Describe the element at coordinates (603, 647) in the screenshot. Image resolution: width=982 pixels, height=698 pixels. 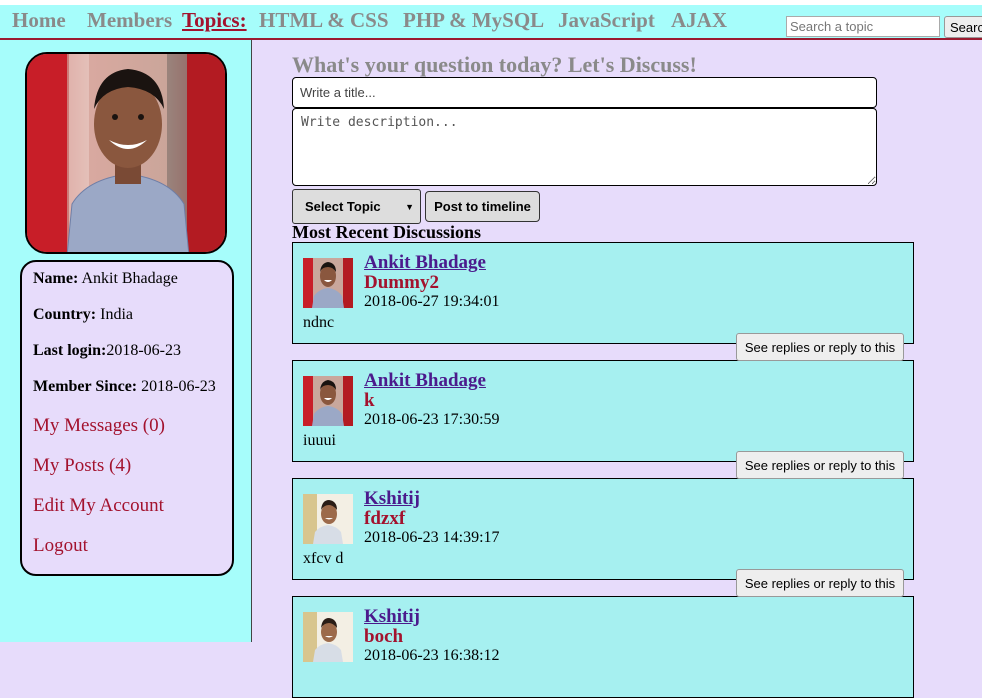
I see `discussion-post: Kshitij boch 2018-06-23 16:38:12` at that location.